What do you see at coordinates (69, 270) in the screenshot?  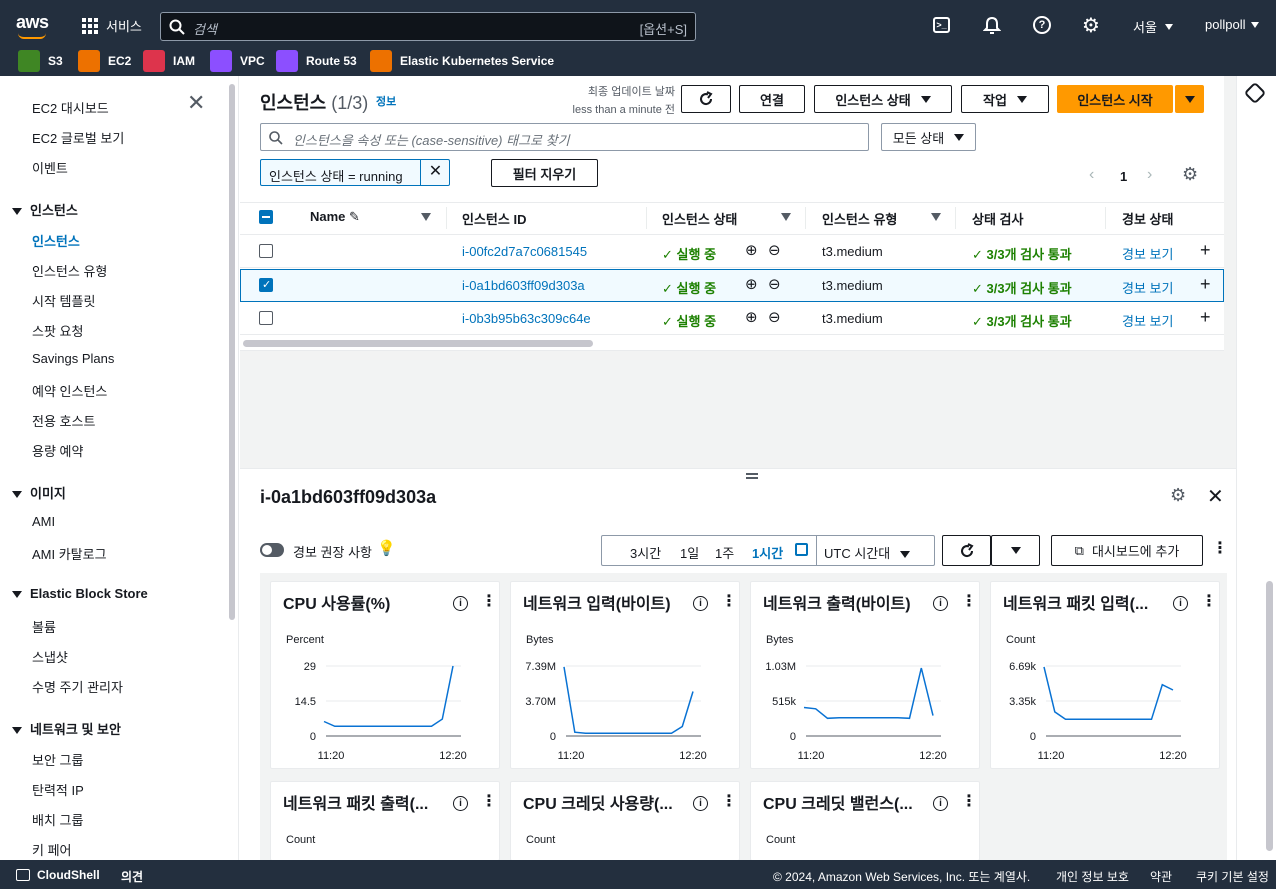 I see `sidebar-item-instance-types: 인스턴스 유형` at bounding box center [69, 270].